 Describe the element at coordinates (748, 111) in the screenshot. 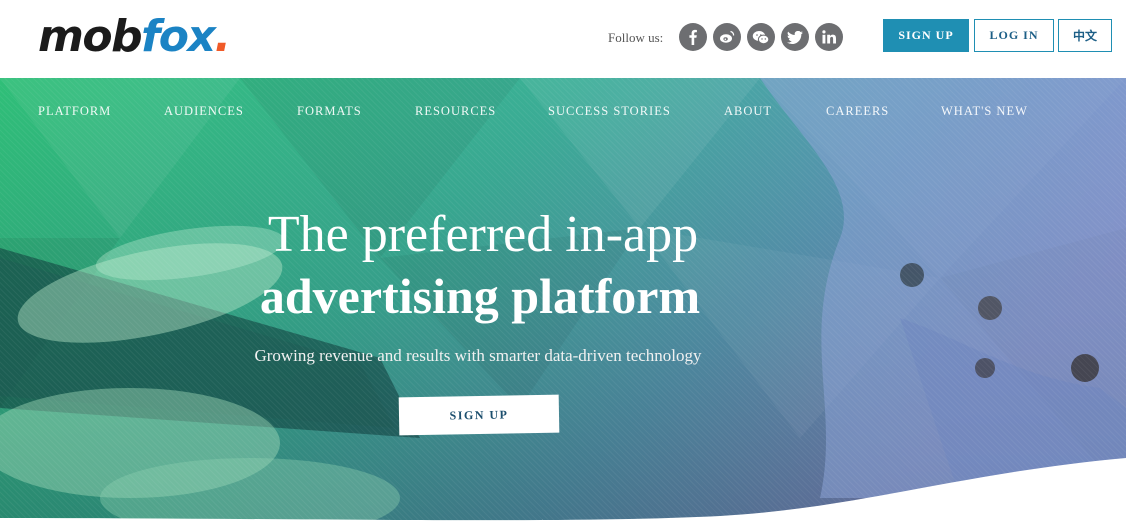

I see `nav-item-about: ABOUT` at that location.